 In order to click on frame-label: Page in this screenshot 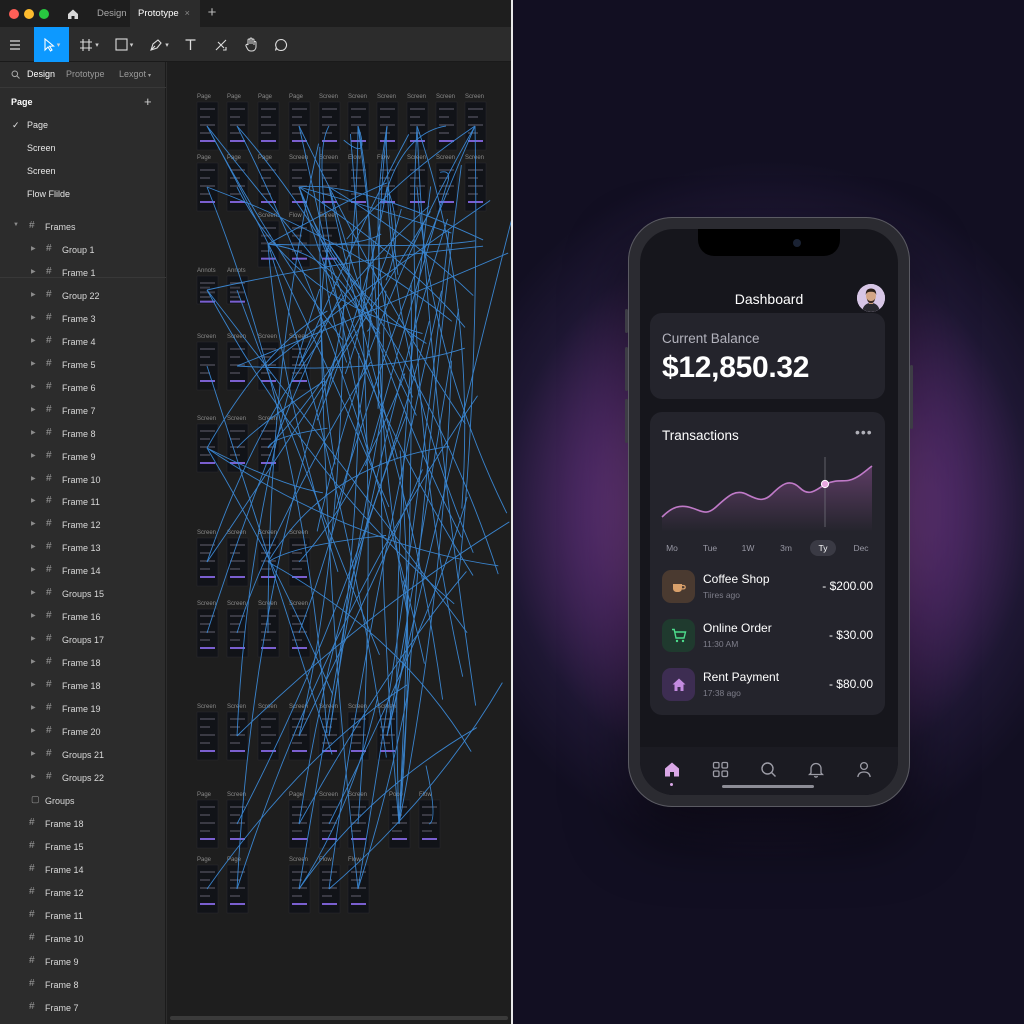, I will do `click(265, 97)`.